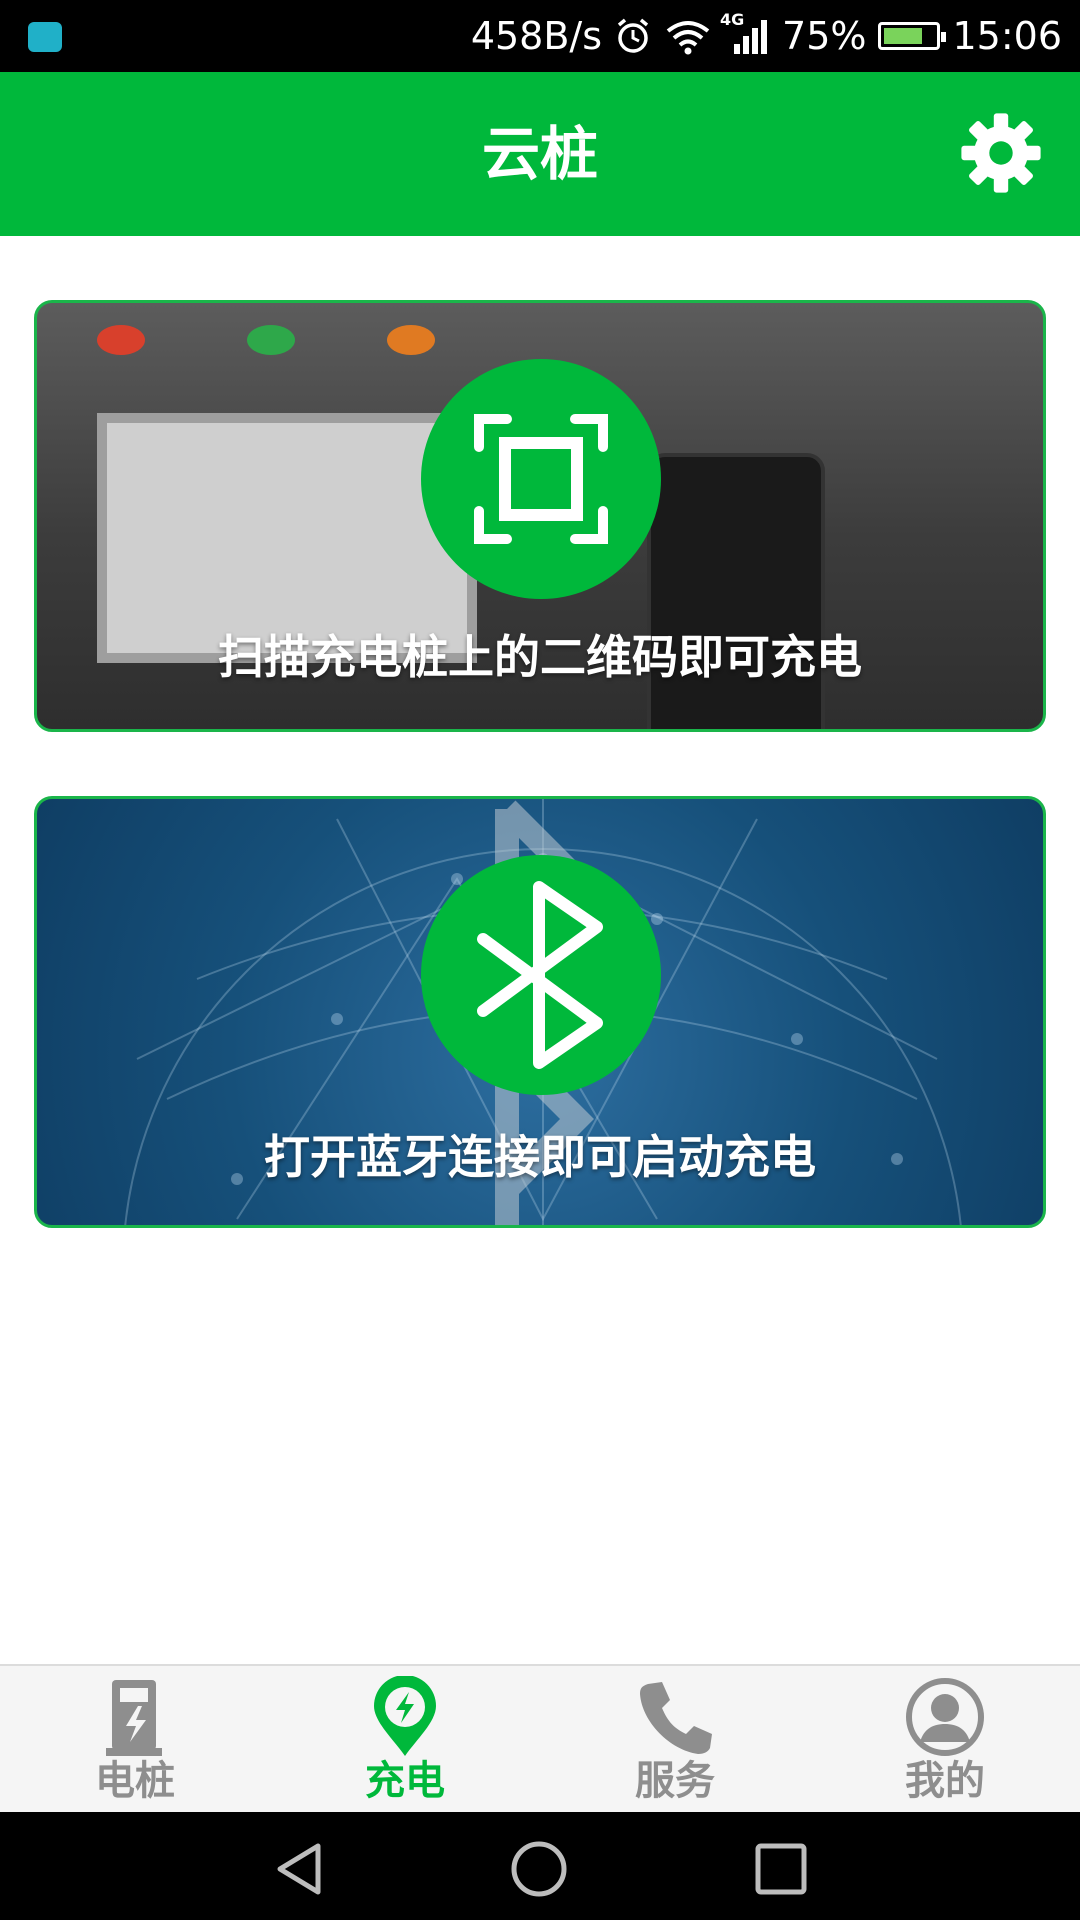 The image size is (1080, 1920). What do you see at coordinates (675, 1781) in the screenshot?
I see `nav-label-service: 服务` at bounding box center [675, 1781].